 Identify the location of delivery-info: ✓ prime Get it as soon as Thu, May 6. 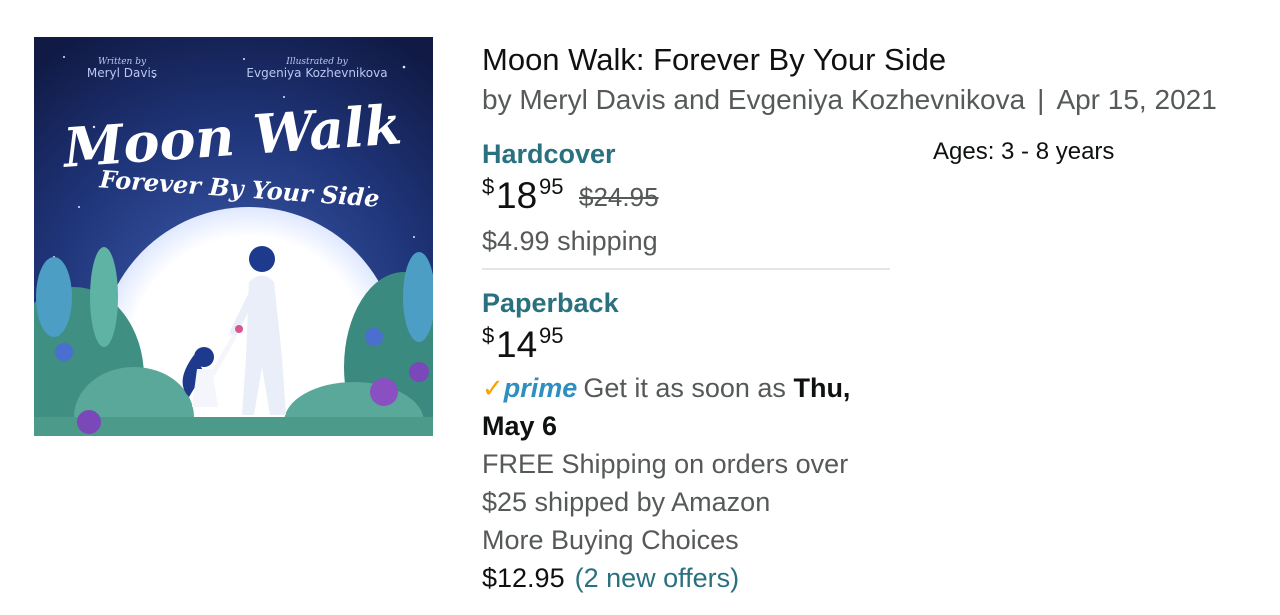
(692, 407).